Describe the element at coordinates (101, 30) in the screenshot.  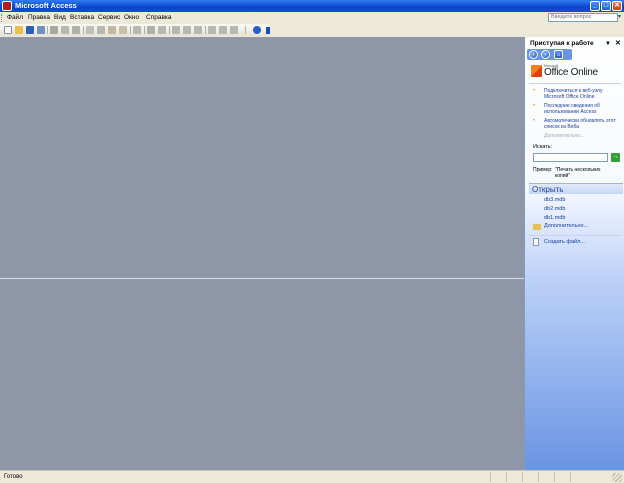
I see `copy-icon` at that location.